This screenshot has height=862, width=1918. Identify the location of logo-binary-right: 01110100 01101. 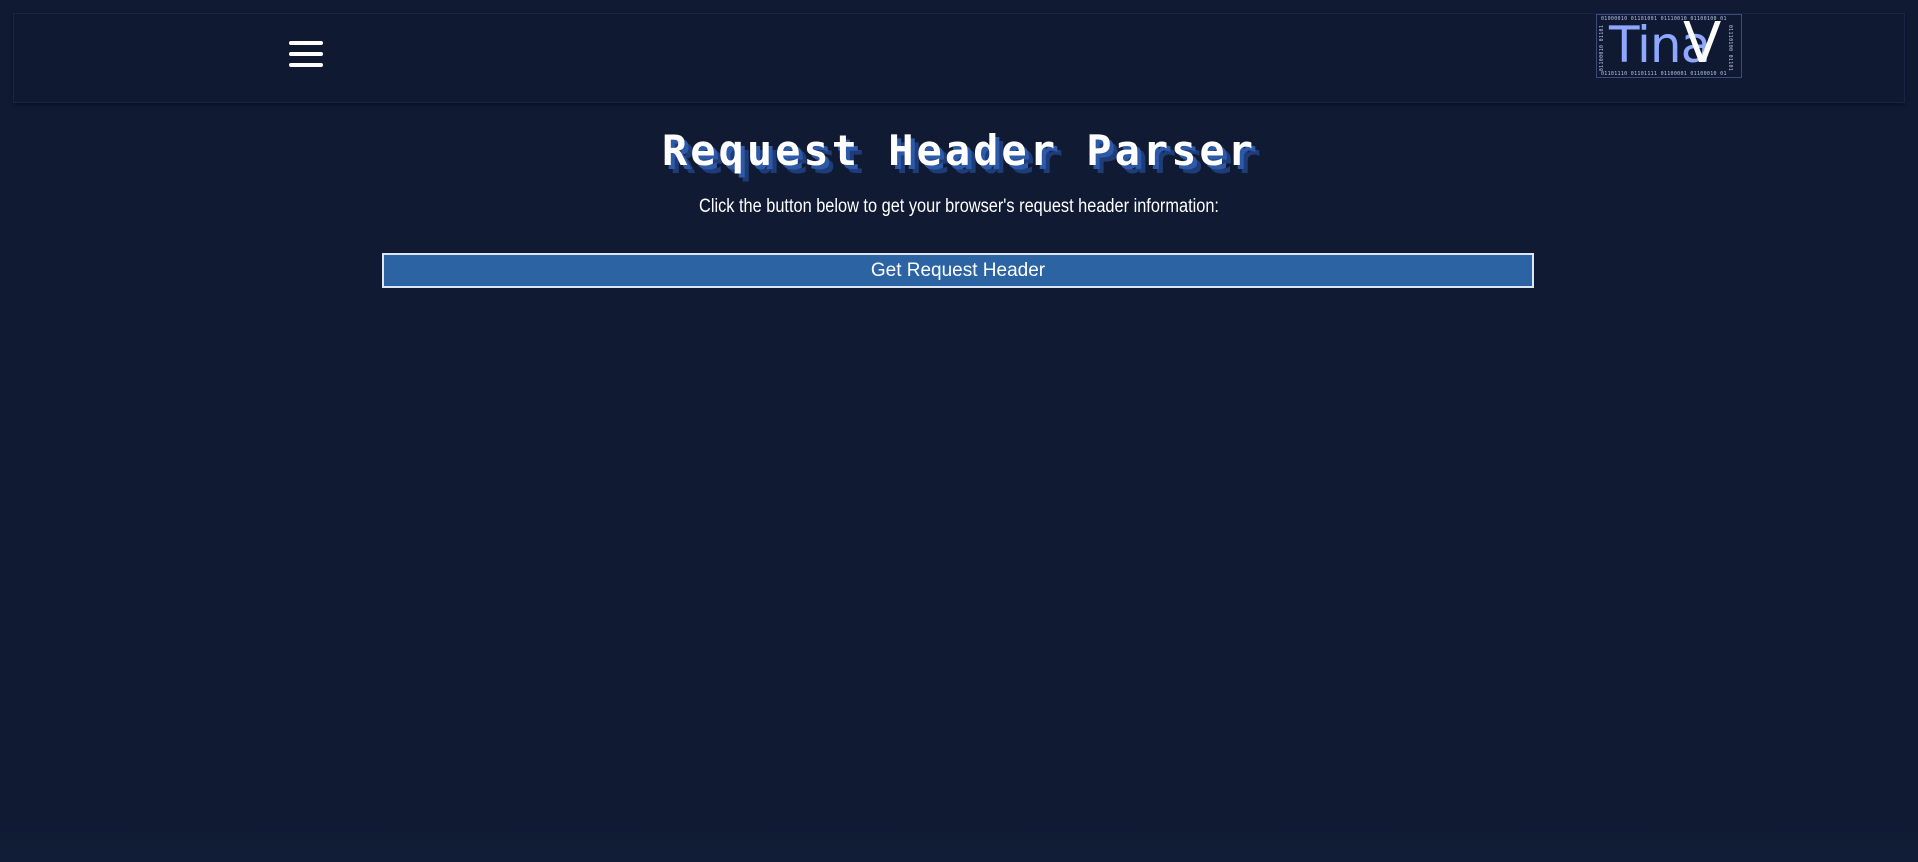
(1730, 48).